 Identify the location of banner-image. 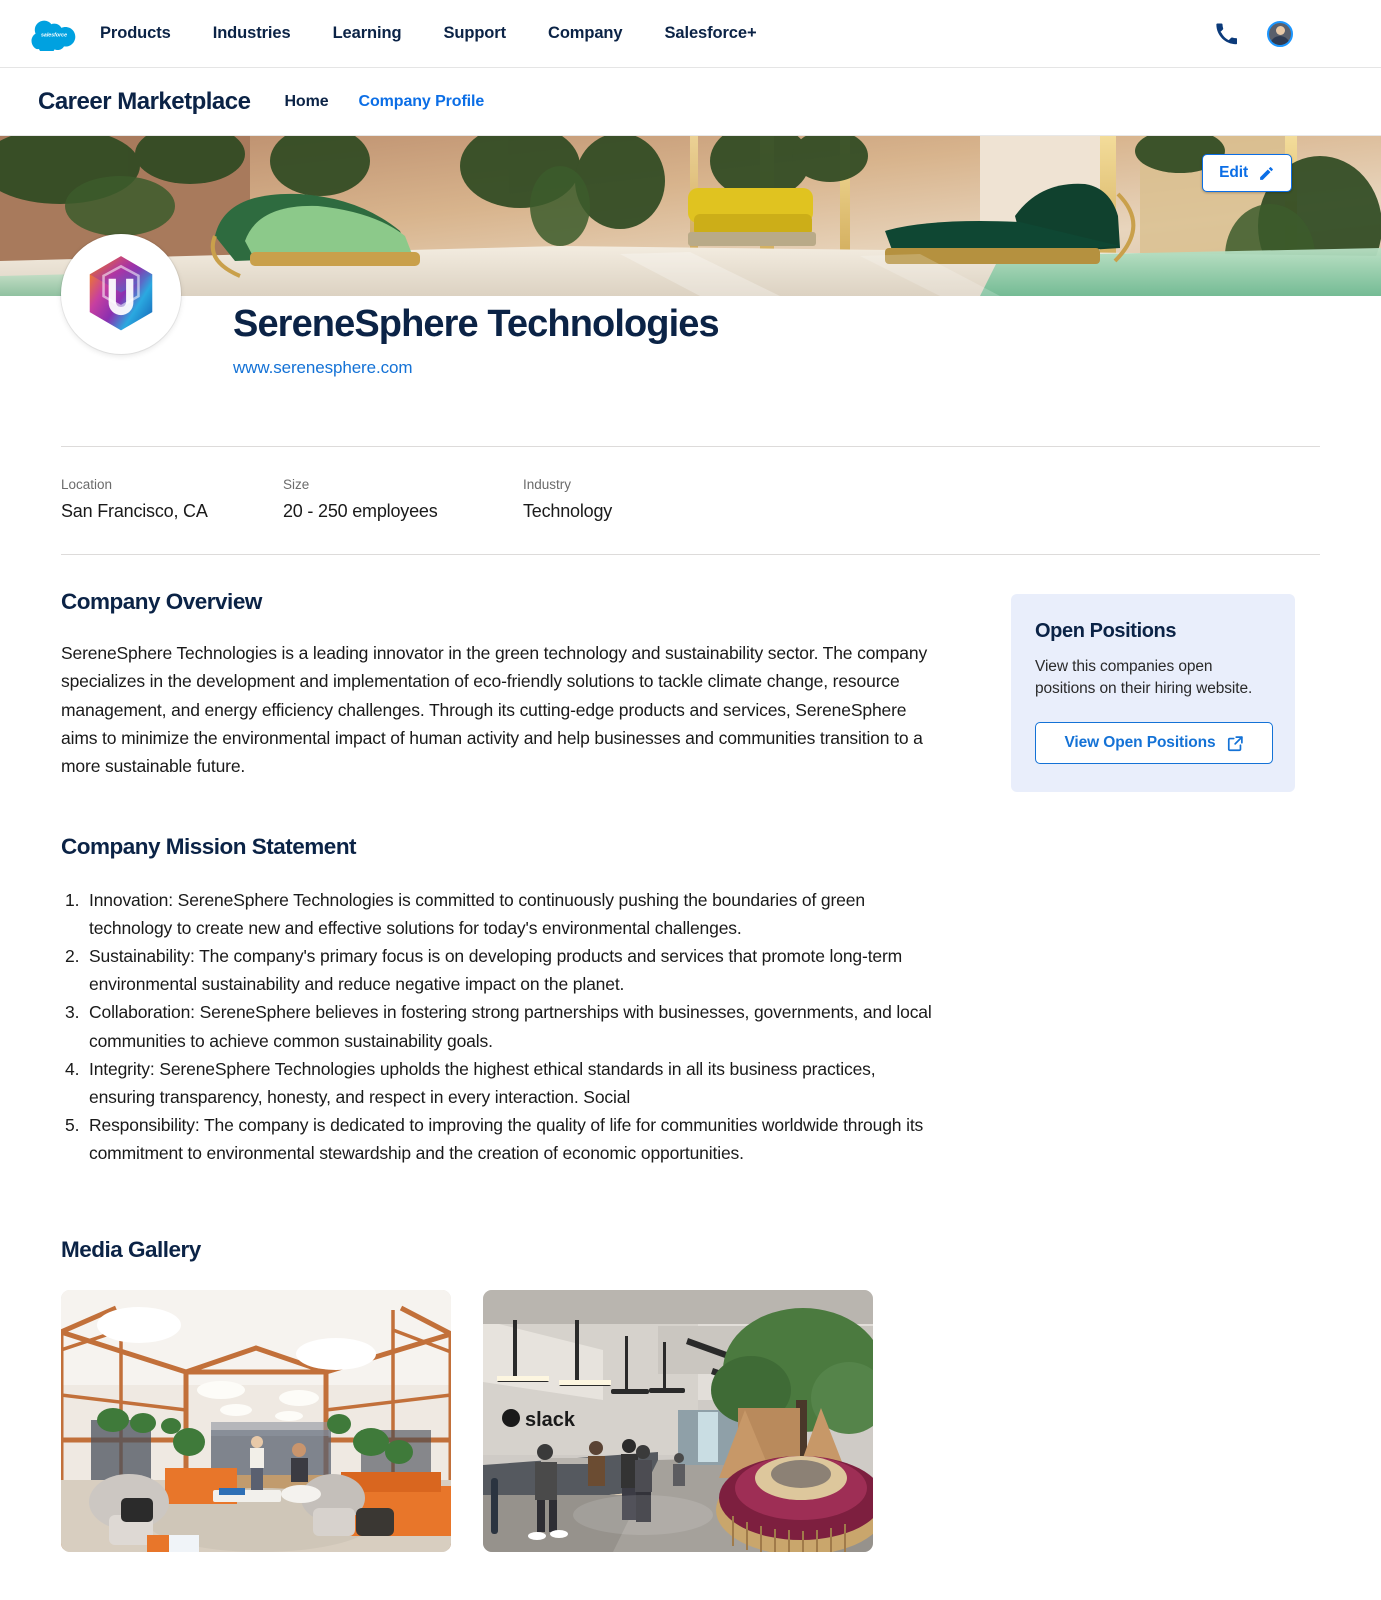
(690, 216).